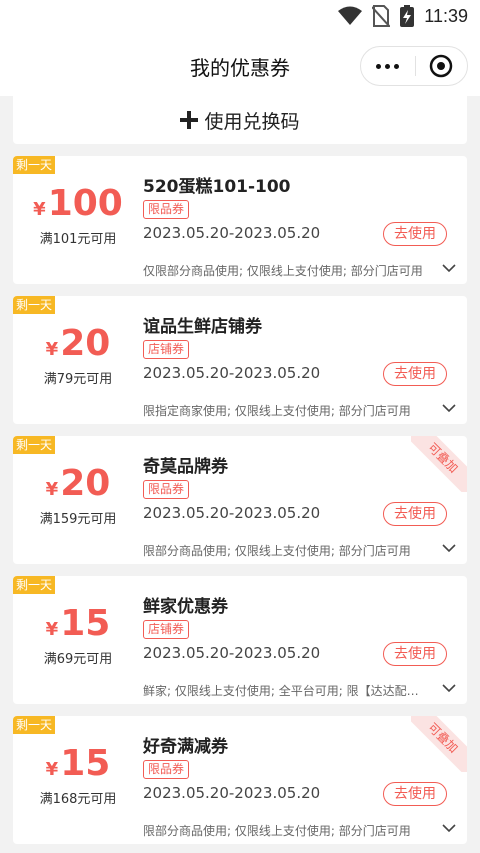 The image size is (480, 853). I want to click on redeem-code-label: 使用兑换码, so click(252, 121).